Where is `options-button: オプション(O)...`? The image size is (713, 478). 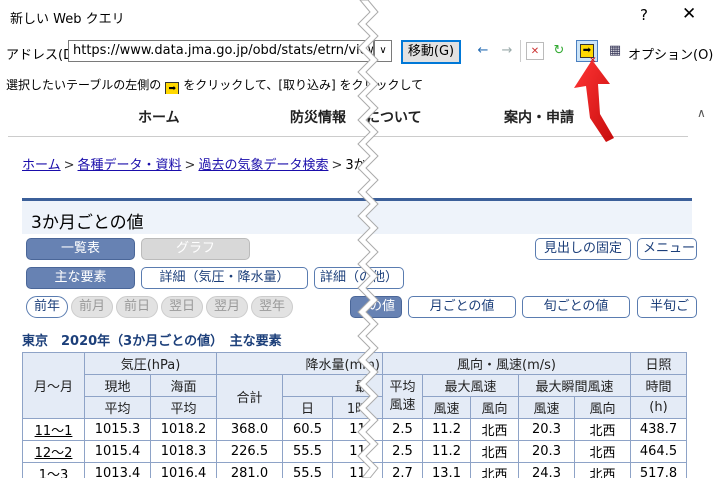 options-button: オプション(O)... is located at coordinates (670, 53).